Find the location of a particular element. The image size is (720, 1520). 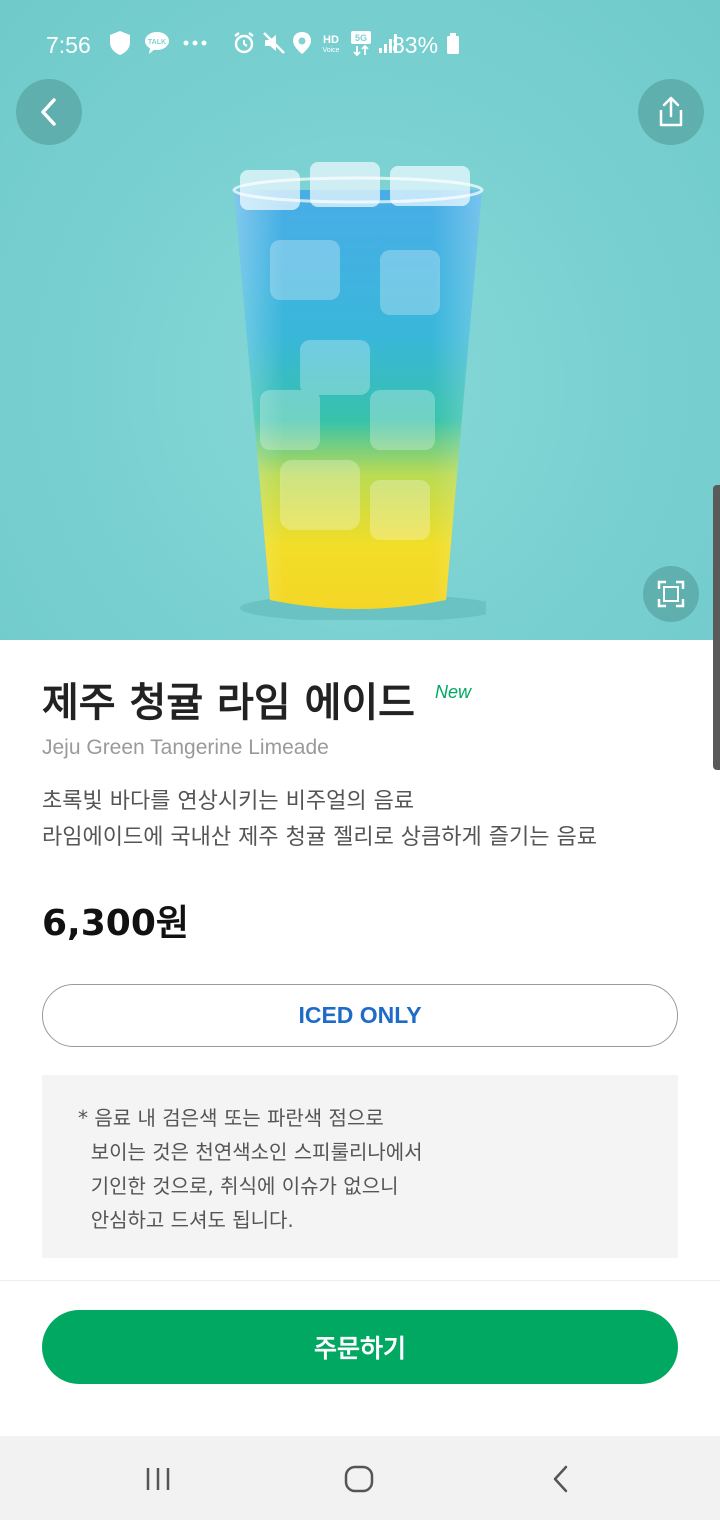

shield-icon is located at coordinates (120, 43).